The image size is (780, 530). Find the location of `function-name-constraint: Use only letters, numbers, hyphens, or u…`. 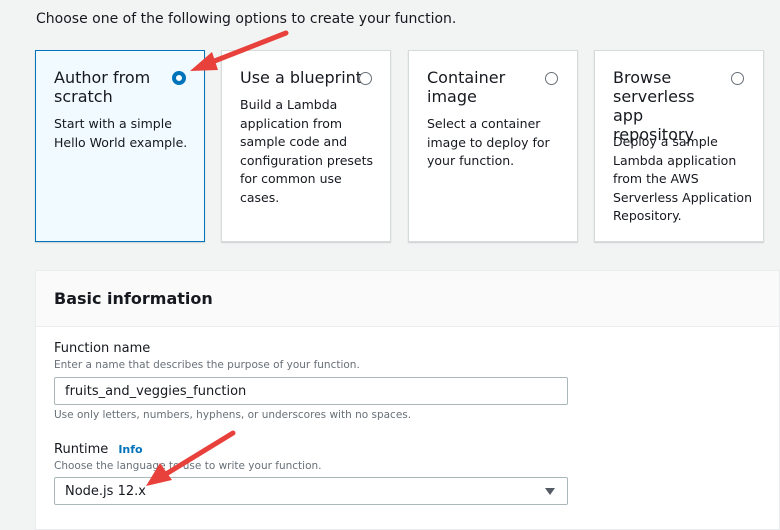

function-name-constraint: Use only letters, numbers, hyphens, or u… is located at coordinates (233, 415).